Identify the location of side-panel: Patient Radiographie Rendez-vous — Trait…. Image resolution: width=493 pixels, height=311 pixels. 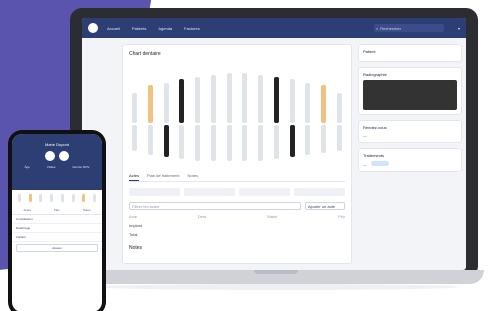
(410, 154).